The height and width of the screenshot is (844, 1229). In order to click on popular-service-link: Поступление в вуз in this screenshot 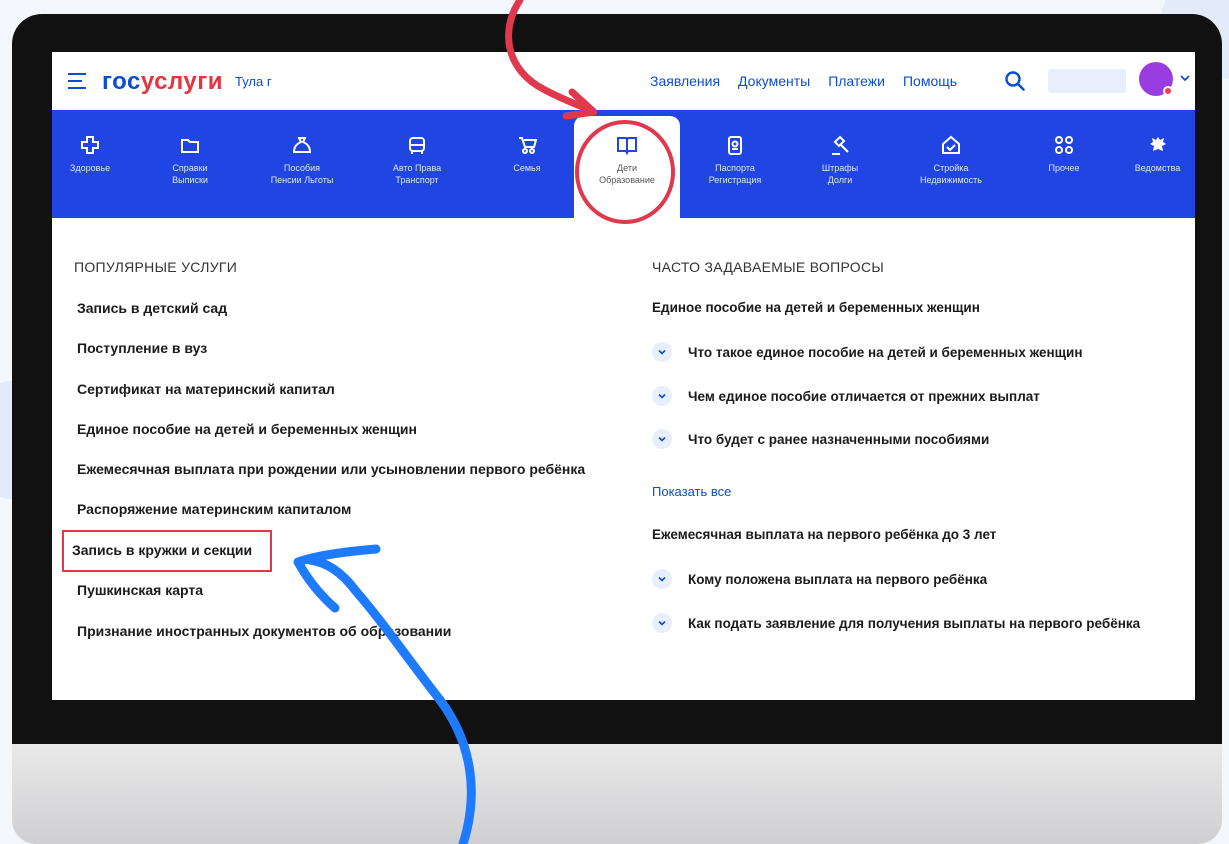, I will do `click(142, 348)`.